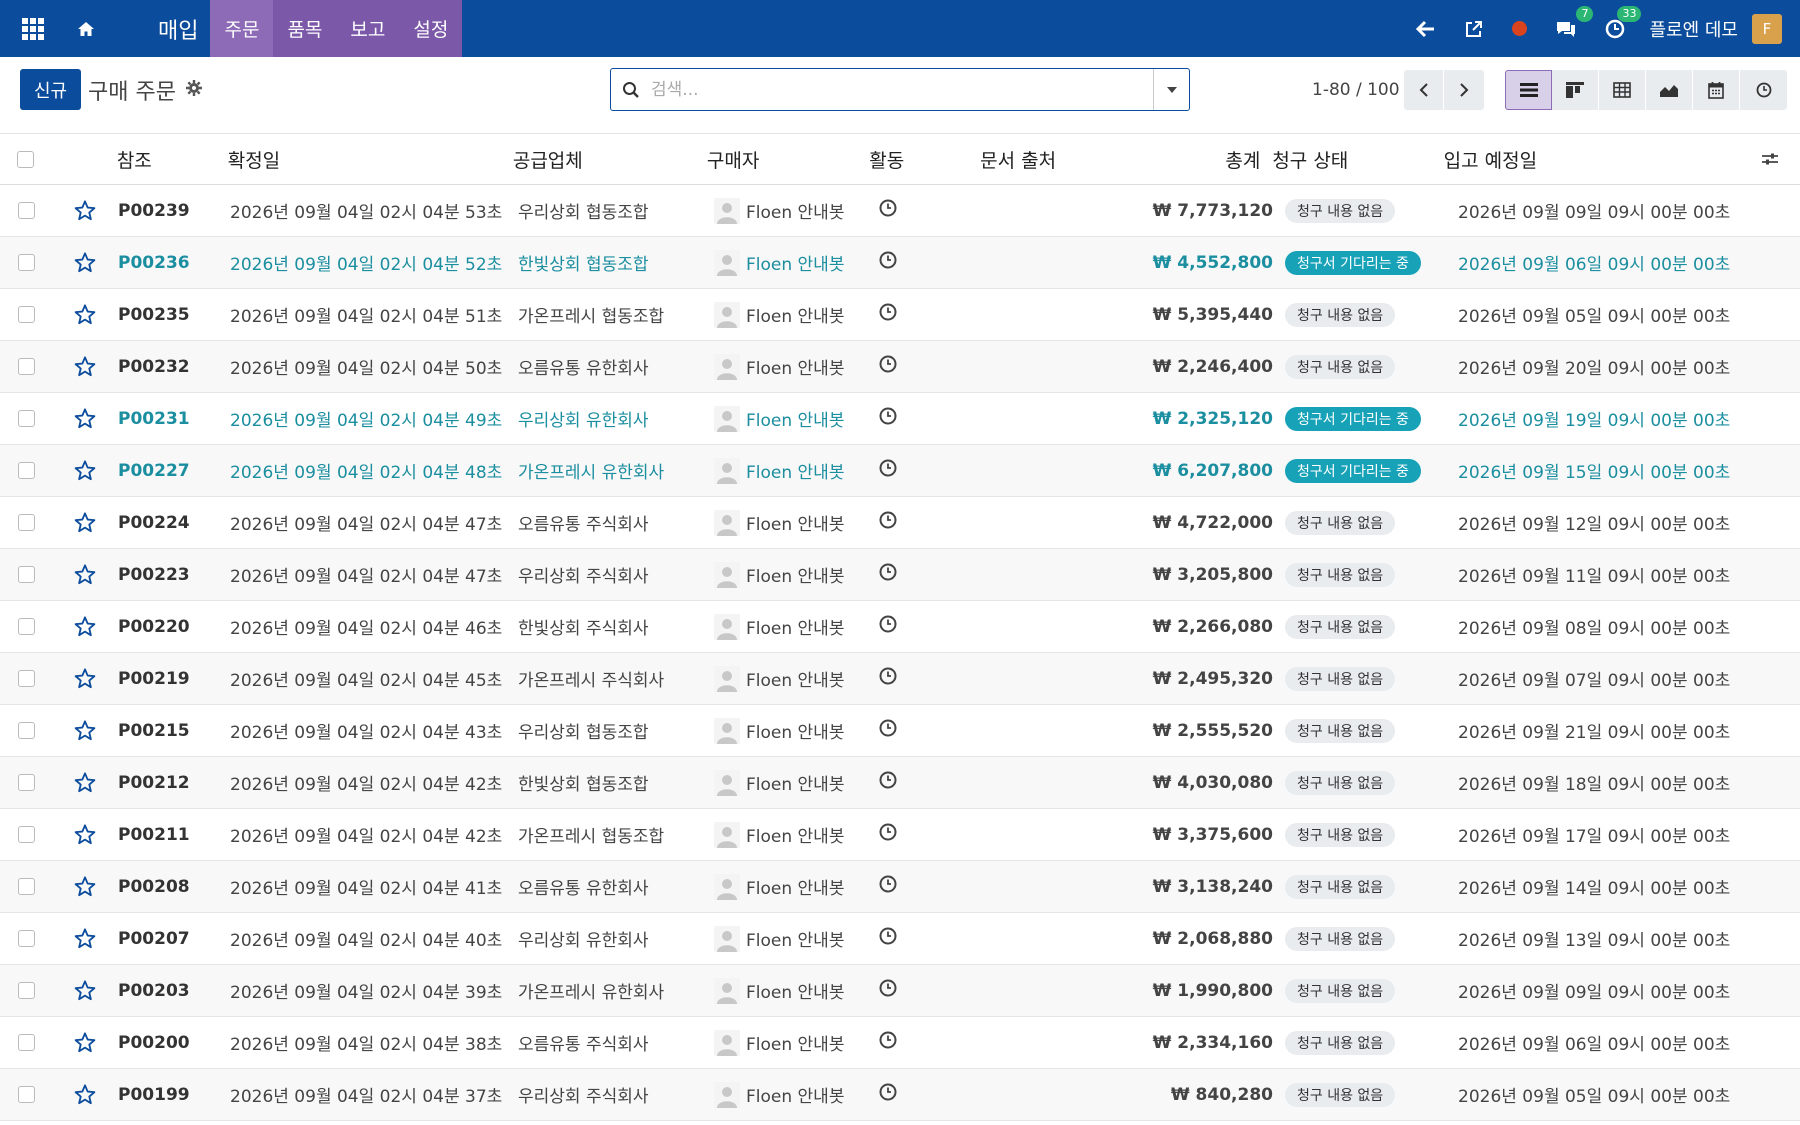  Describe the element at coordinates (1474, 29) in the screenshot. I see `external-link-icon` at that location.